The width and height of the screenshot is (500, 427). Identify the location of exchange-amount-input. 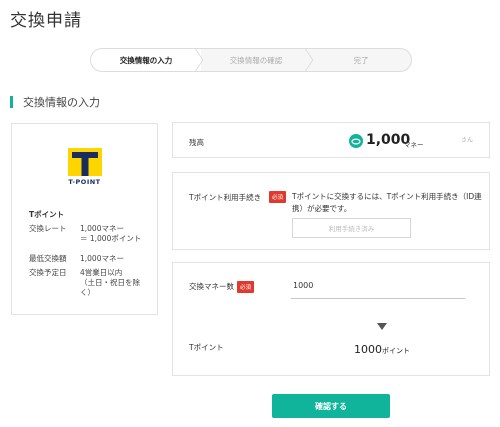
(378, 286).